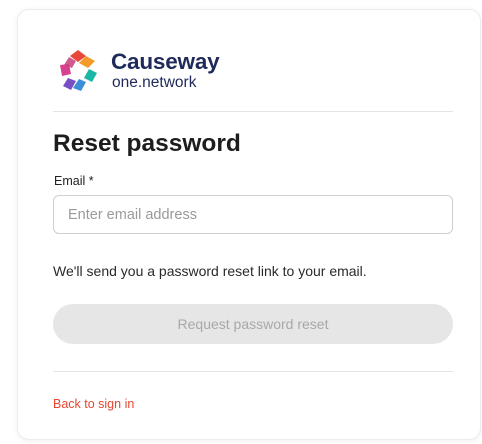 Image resolution: width=482 pixels, height=444 pixels. I want to click on back-to-sign-in-link: Back to sign in, so click(93, 404).